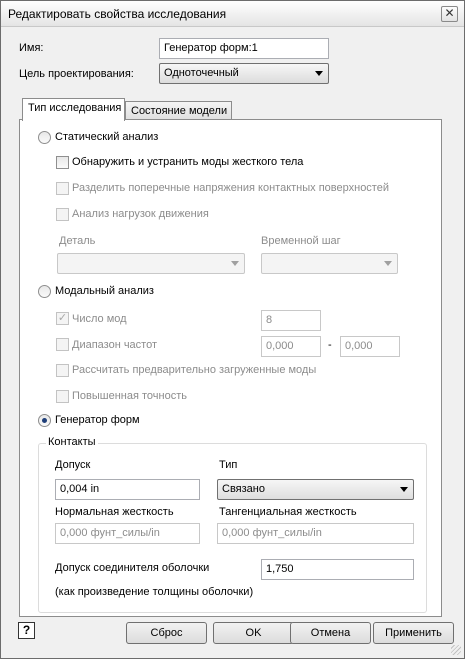 Image resolution: width=465 pixels, height=659 pixels. Describe the element at coordinates (44, 291) in the screenshot. I see `modal-analysis-radio` at that location.